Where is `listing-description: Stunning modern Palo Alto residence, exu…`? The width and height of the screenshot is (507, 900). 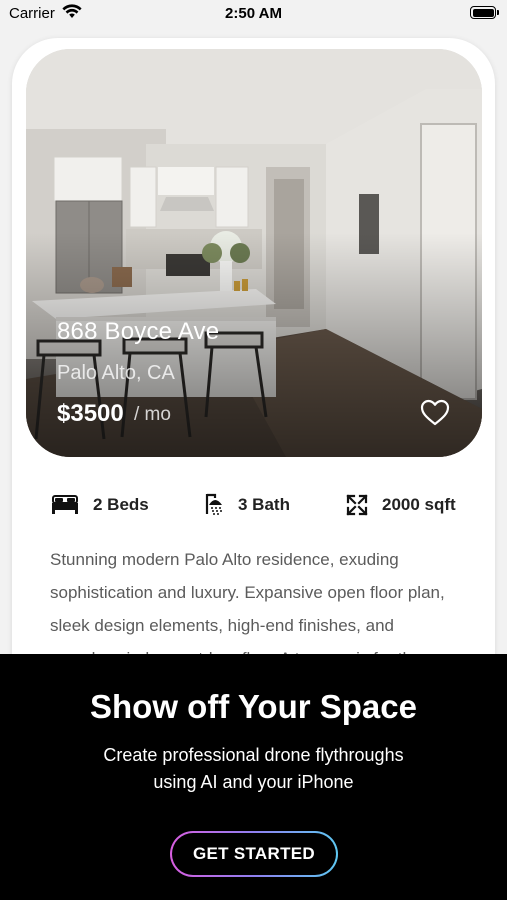
listing-description: Stunning modern Palo Alto residence, exu… is located at coordinates (247, 602).